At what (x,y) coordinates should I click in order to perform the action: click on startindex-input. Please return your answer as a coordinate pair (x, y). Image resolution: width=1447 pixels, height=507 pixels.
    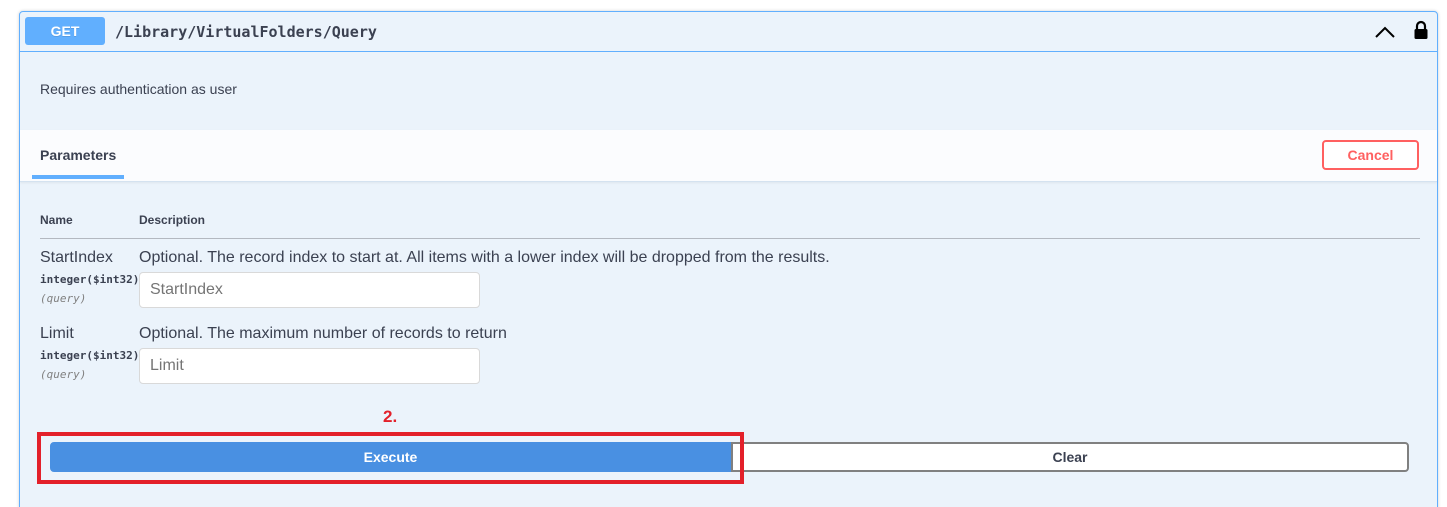
    Looking at the image, I should click on (309, 290).